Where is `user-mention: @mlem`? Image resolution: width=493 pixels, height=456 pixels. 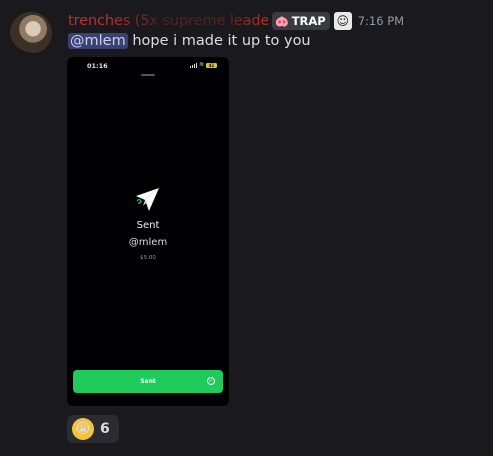 user-mention: @mlem is located at coordinates (98, 41).